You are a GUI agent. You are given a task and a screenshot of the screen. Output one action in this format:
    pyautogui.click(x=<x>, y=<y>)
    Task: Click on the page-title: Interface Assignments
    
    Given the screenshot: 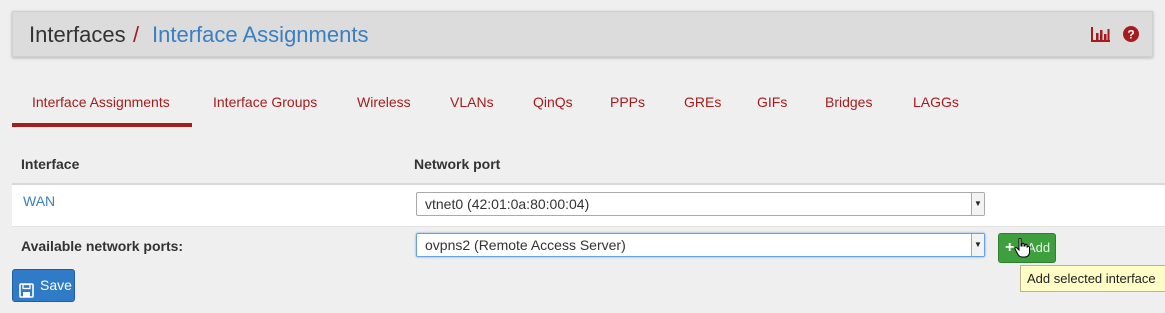 What is the action you would take?
    pyautogui.click(x=260, y=35)
    